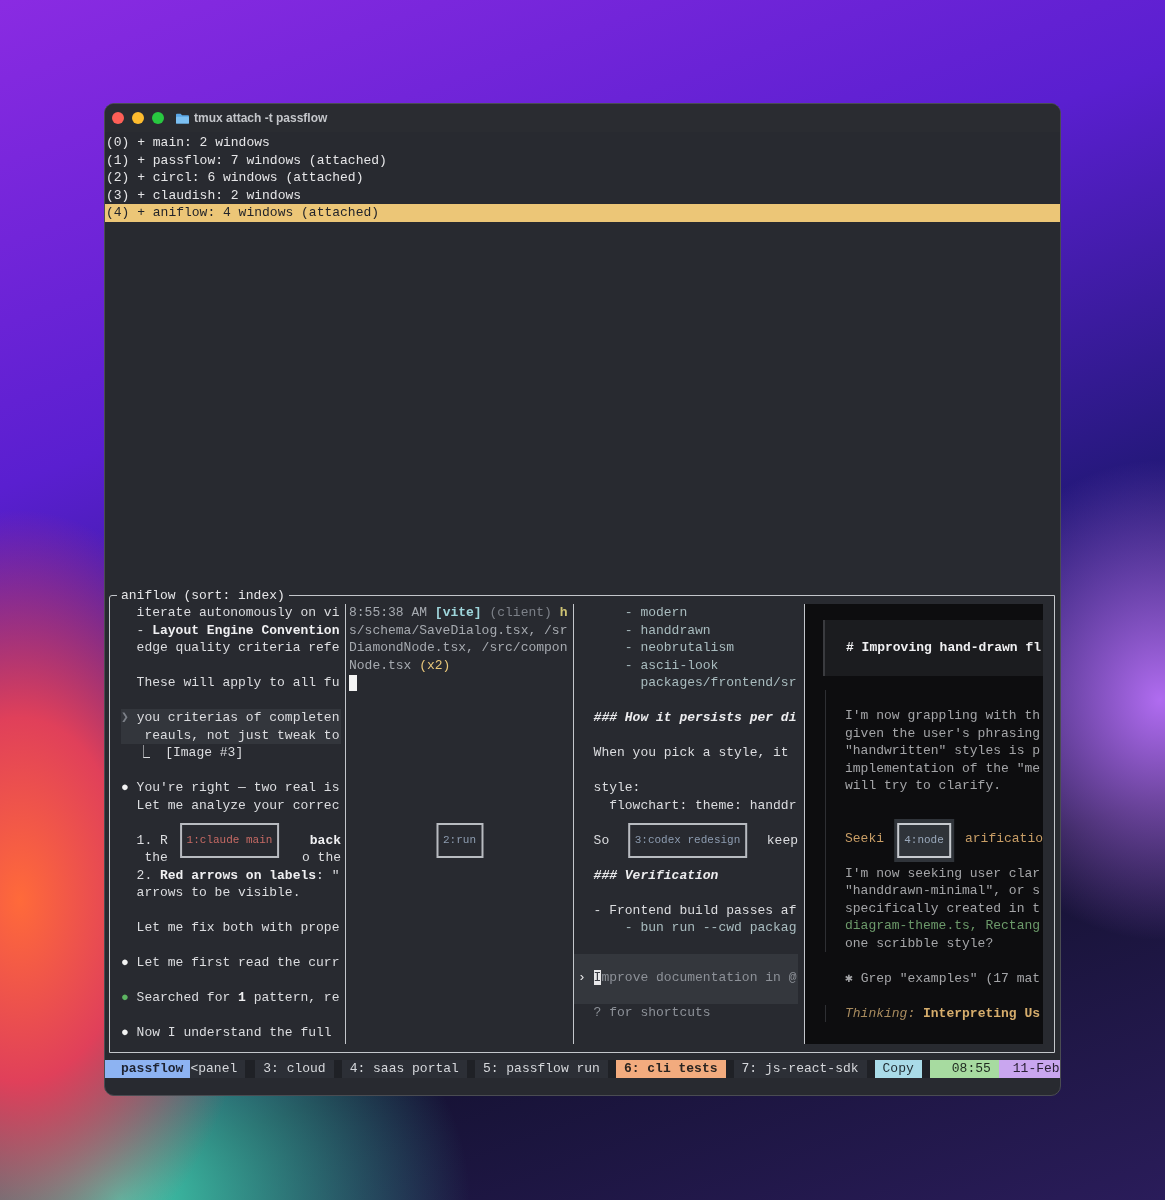 The image size is (1165, 1200). I want to click on terminal-line: ● You're right — two real is, so click(231, 788).